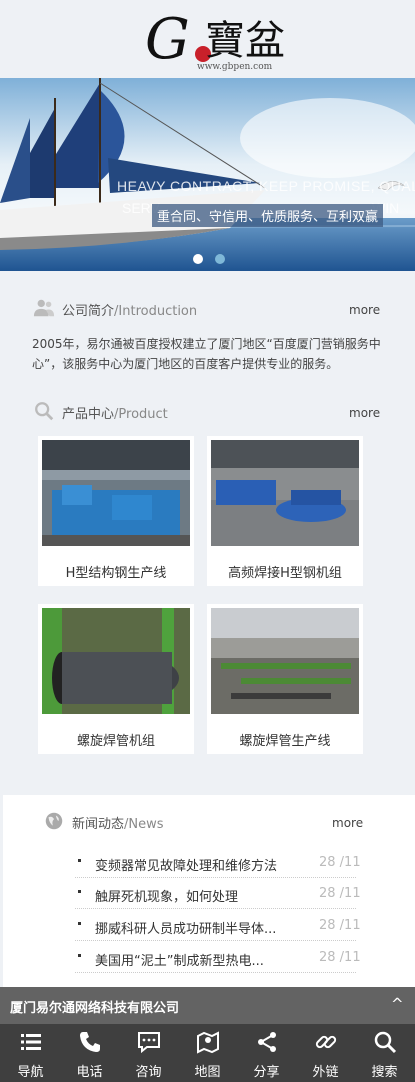 Image resolution: width=415 pixels, height=1082 pixels. I want to click on company-name: 厦门易尔通网络科技有限公司, so click(95, 1008).